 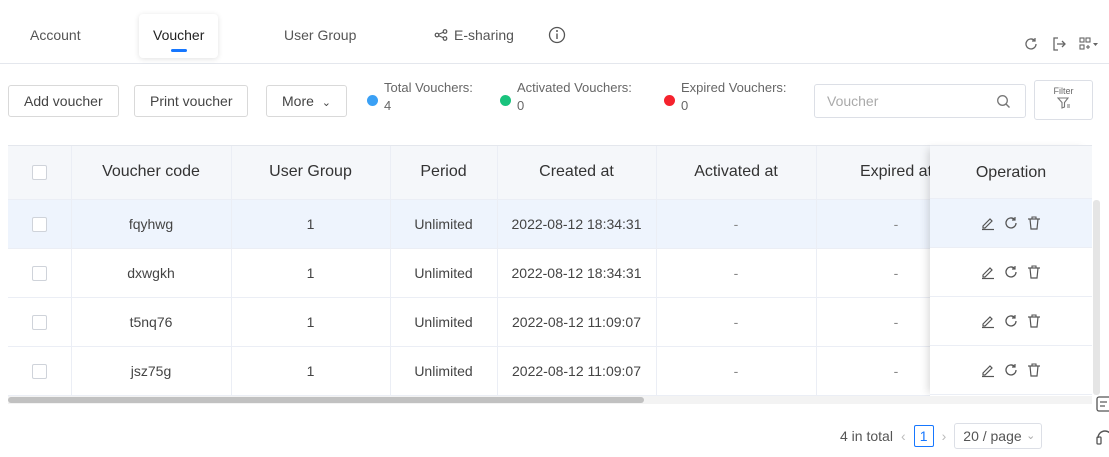 I want to click on header-created-at: Created at, so click(x=577, y=173).